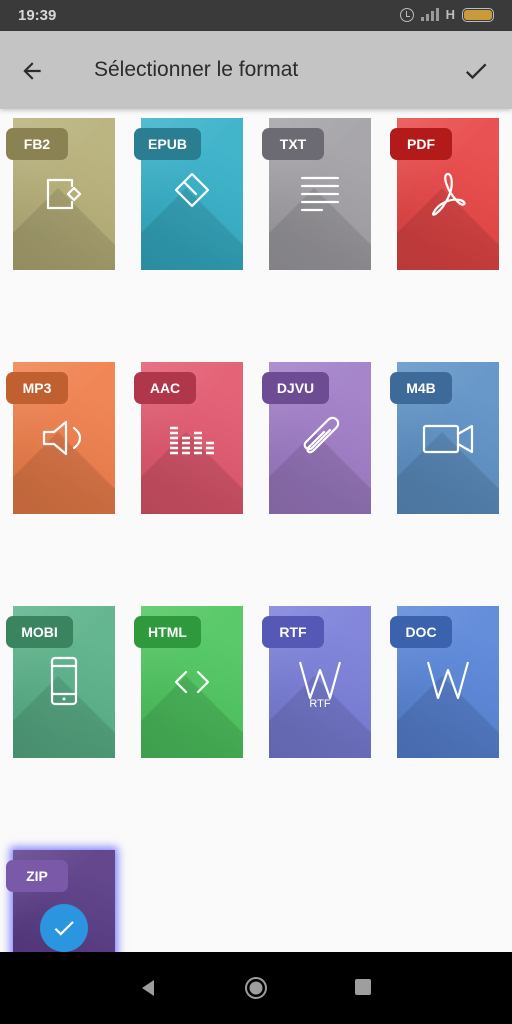  Describe the element at coordinates (167, 632) in the screenshot. I see `format-badge: HTML` at that location.